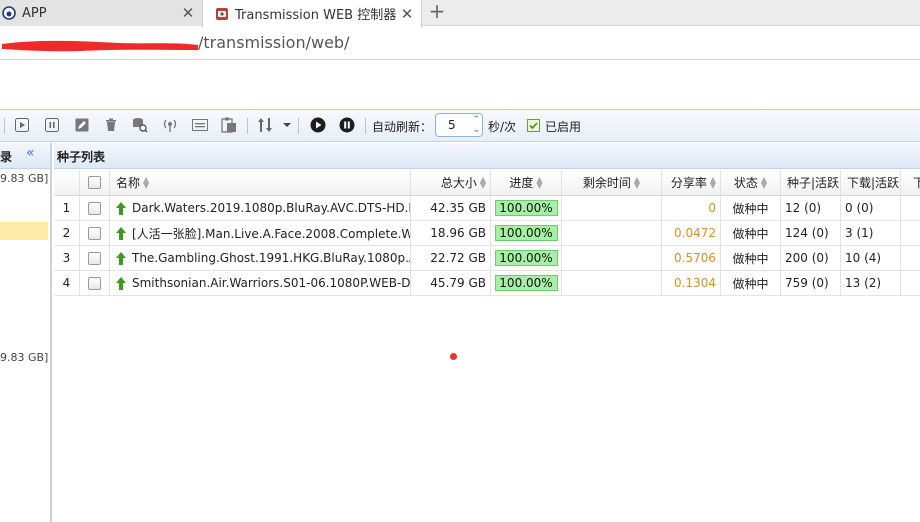 Image resolution: width=920 pixels, height=522 pixels. I want to click on row-index: 4, so click(67, 283).